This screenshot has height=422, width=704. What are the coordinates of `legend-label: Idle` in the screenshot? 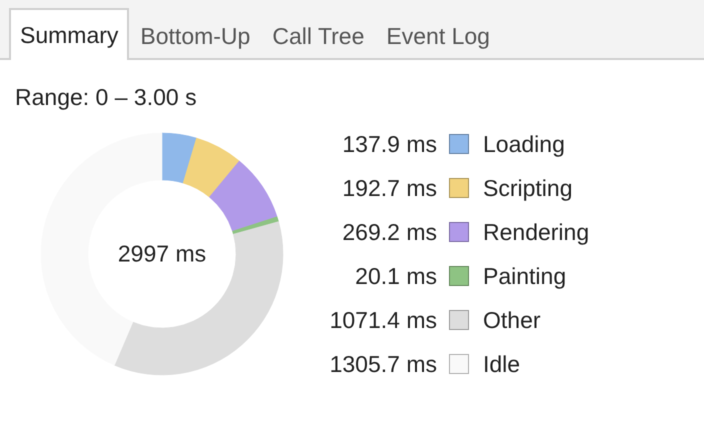 It's located at (501, 364).